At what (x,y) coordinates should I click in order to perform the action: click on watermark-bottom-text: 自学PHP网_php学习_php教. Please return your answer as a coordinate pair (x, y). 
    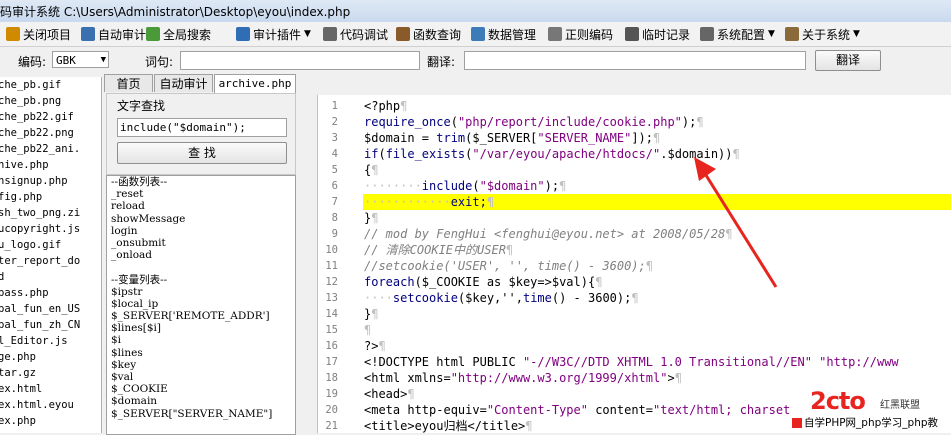
    Looking at the image, I should click on (870, 423).